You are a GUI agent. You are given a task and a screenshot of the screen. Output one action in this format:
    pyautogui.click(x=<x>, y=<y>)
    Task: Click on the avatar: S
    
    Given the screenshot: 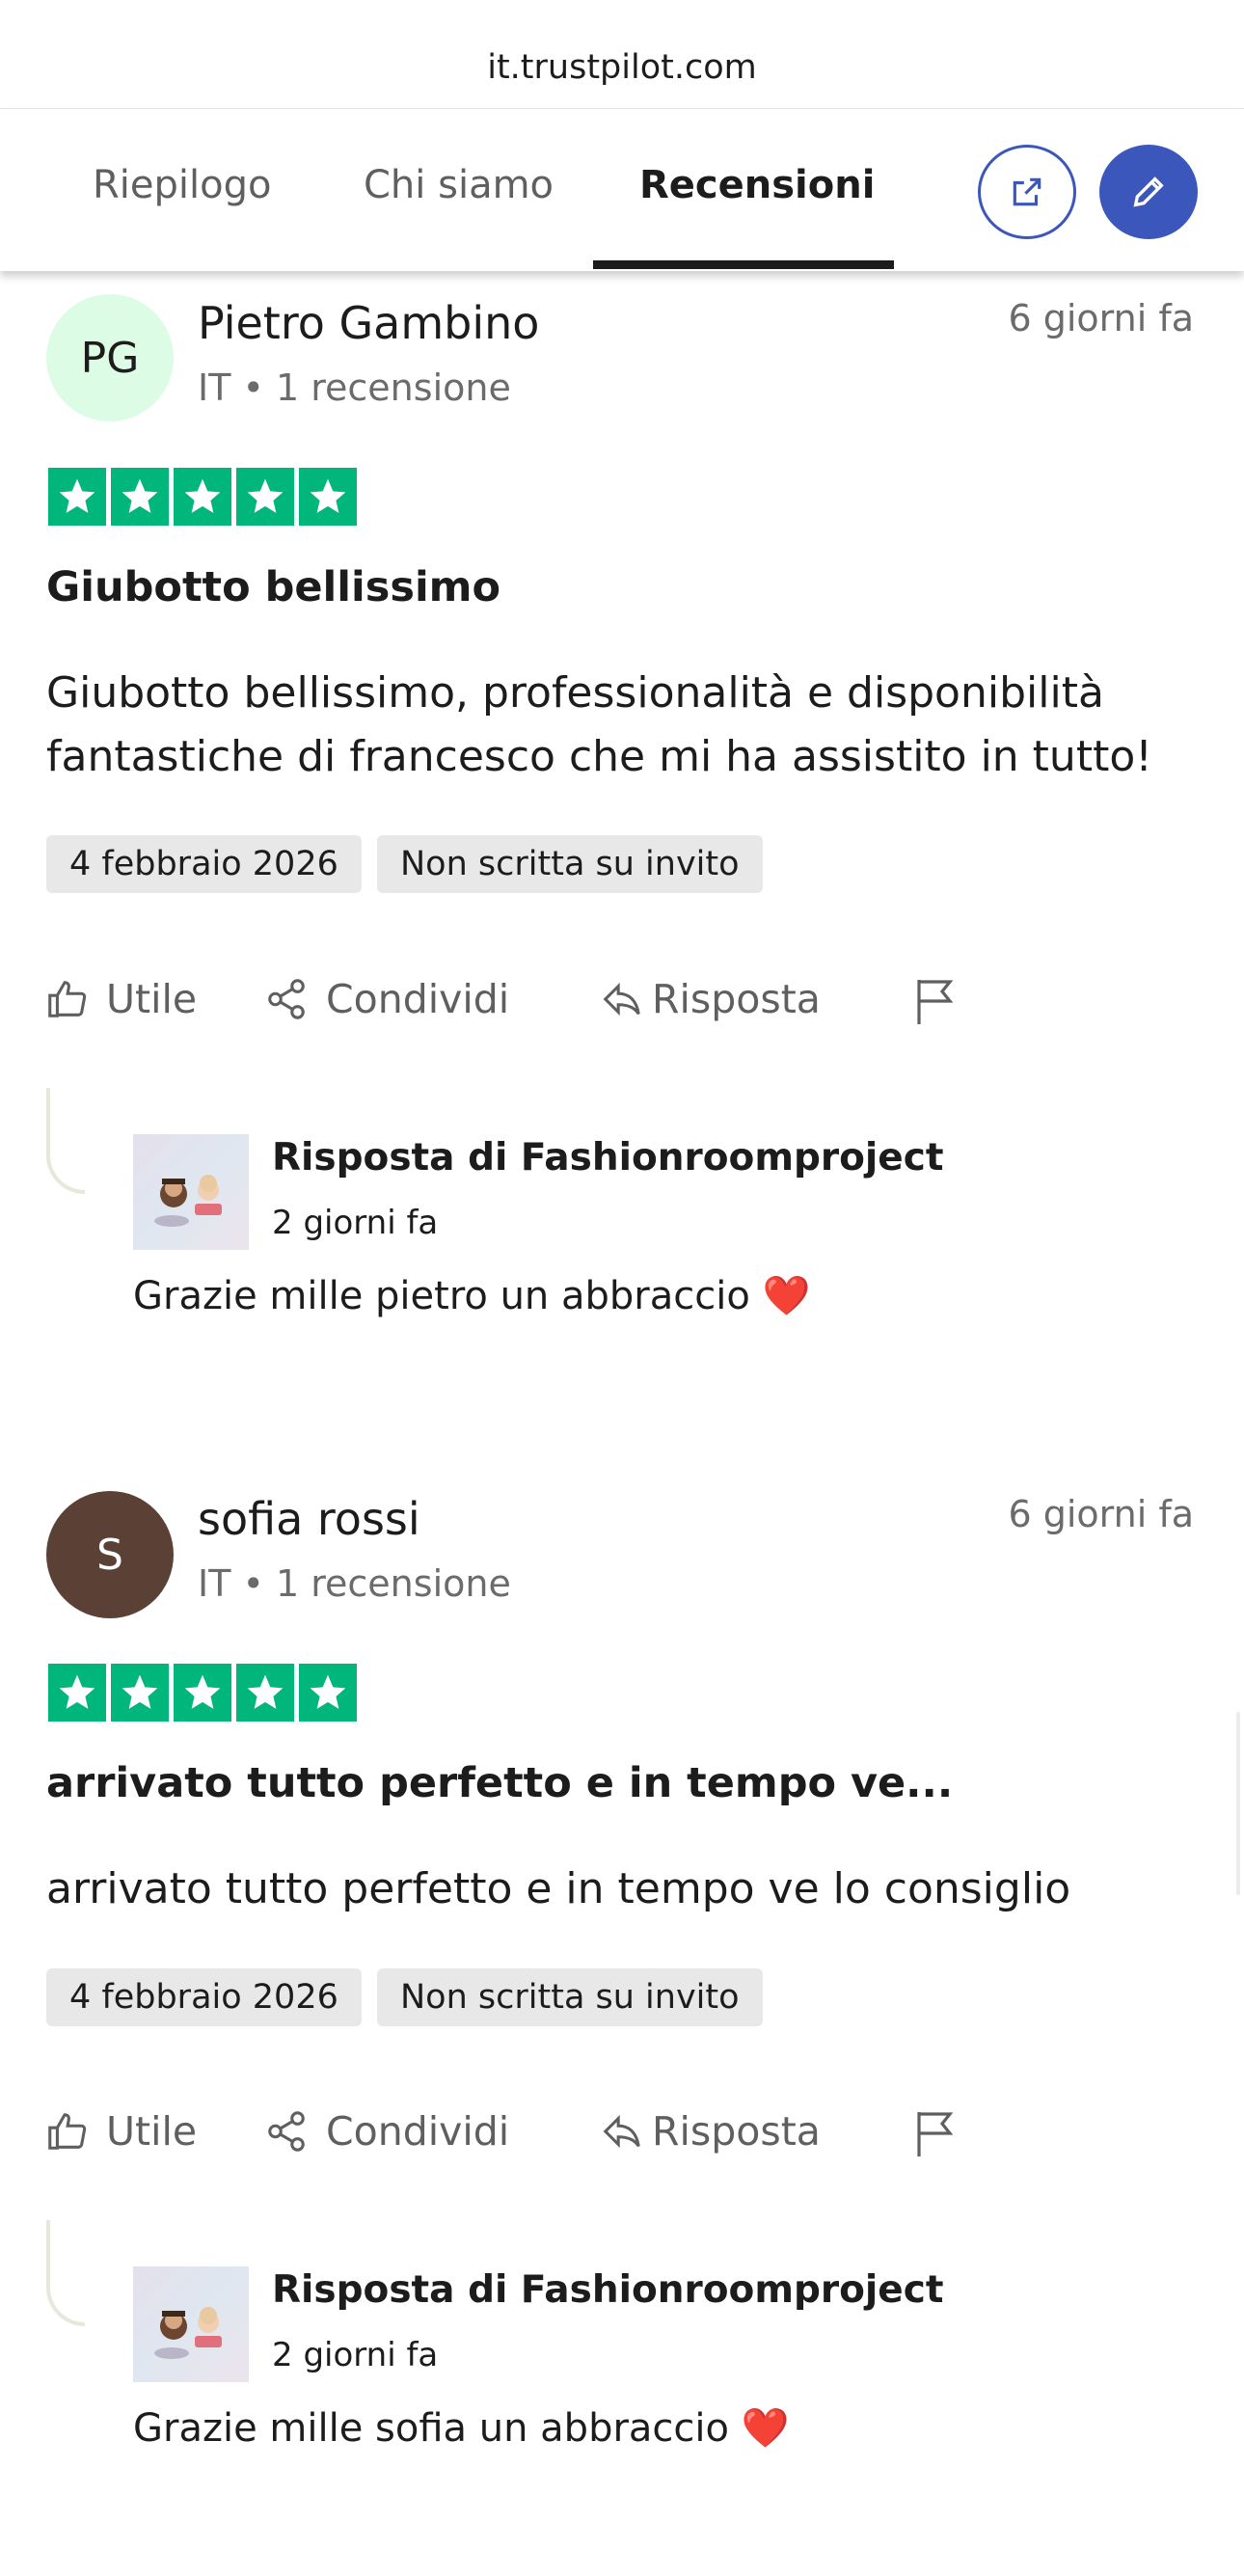 What is the action you would take?
    pyautogui.click(x=110, y=1554)
    